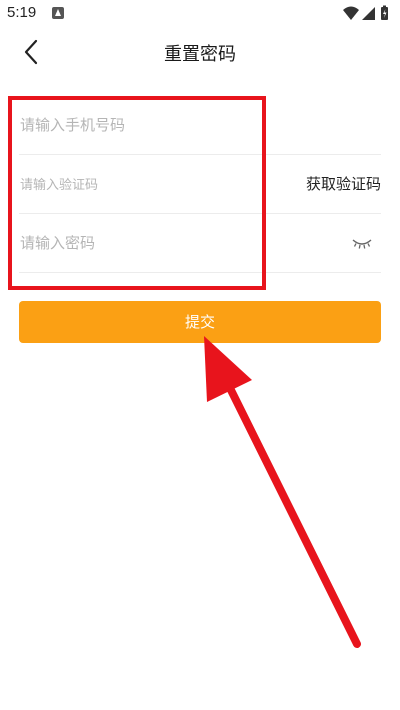 The width and height of the screenshot is (400, 710). Describe the element at coordinates (384, 12) in the screenshot. I see `battery-icon` at that location.